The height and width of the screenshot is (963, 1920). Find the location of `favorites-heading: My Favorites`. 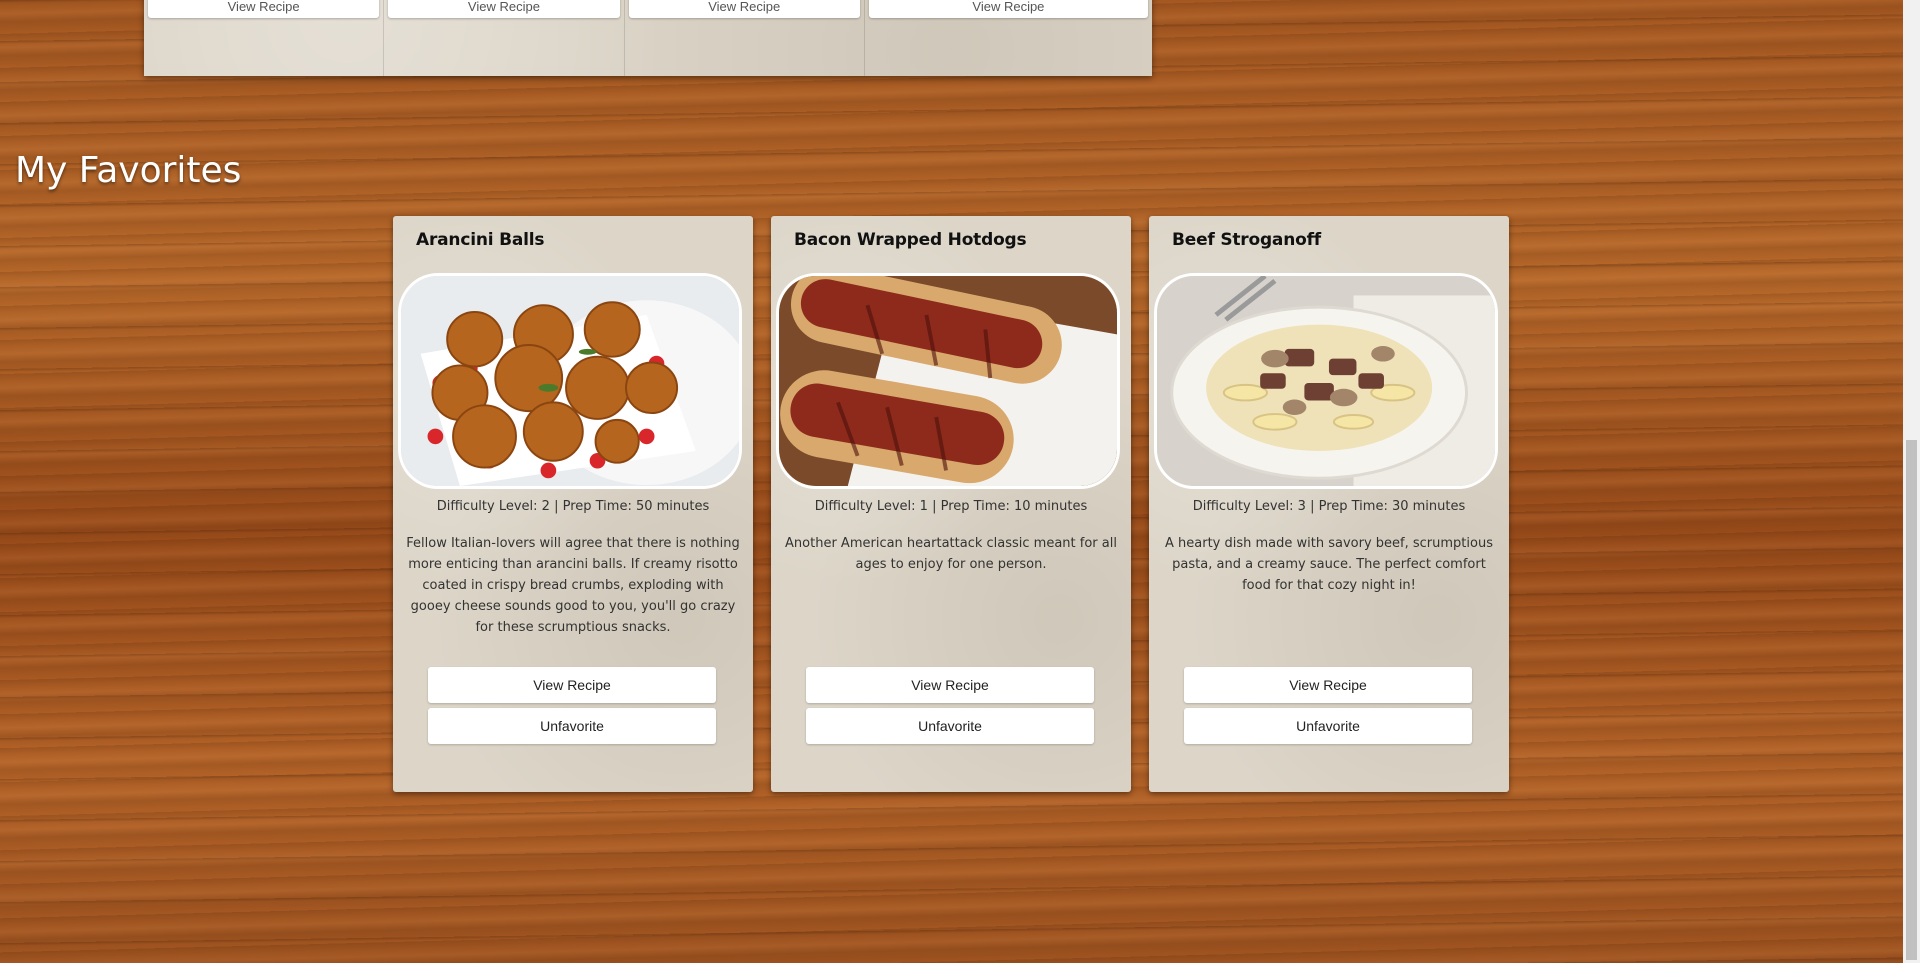

favorites-heading: My Favorites is located at coordinates (128, 170).